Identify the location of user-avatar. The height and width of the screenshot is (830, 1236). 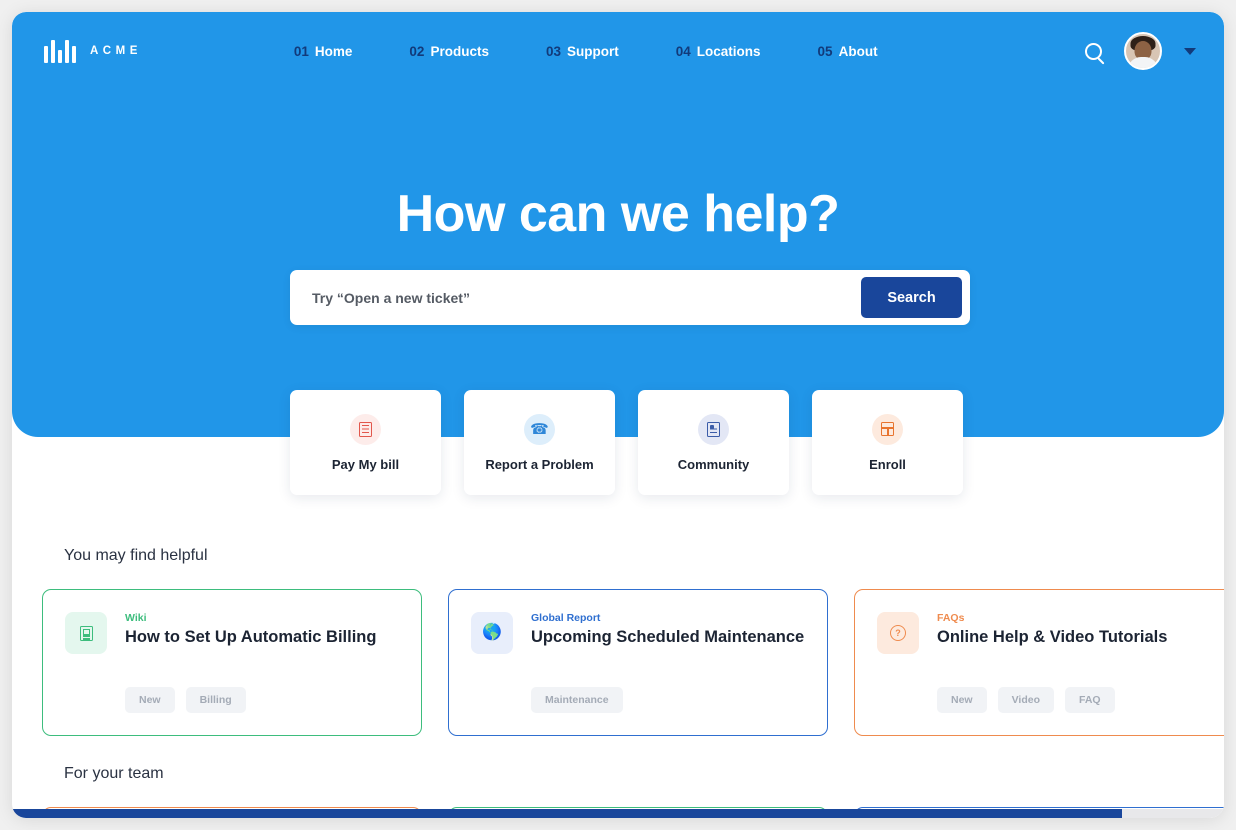
(1143, 51).